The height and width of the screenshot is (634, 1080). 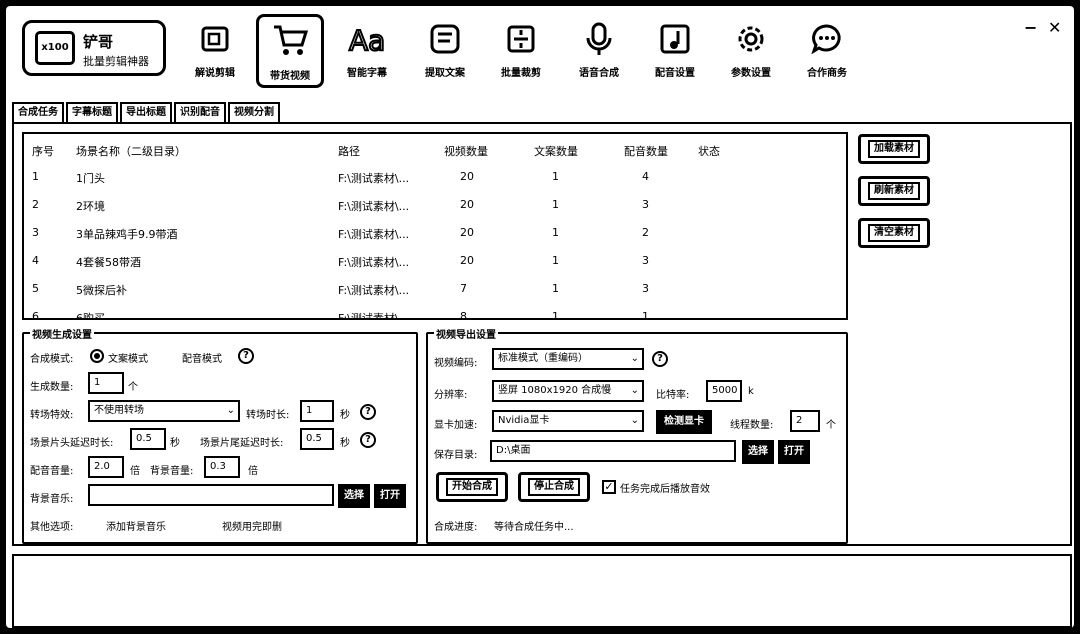 What do you see at coordinates (317, 411) in the screenshot?
I see `trans-dur-input: 1` at bounding box center [317, 411].